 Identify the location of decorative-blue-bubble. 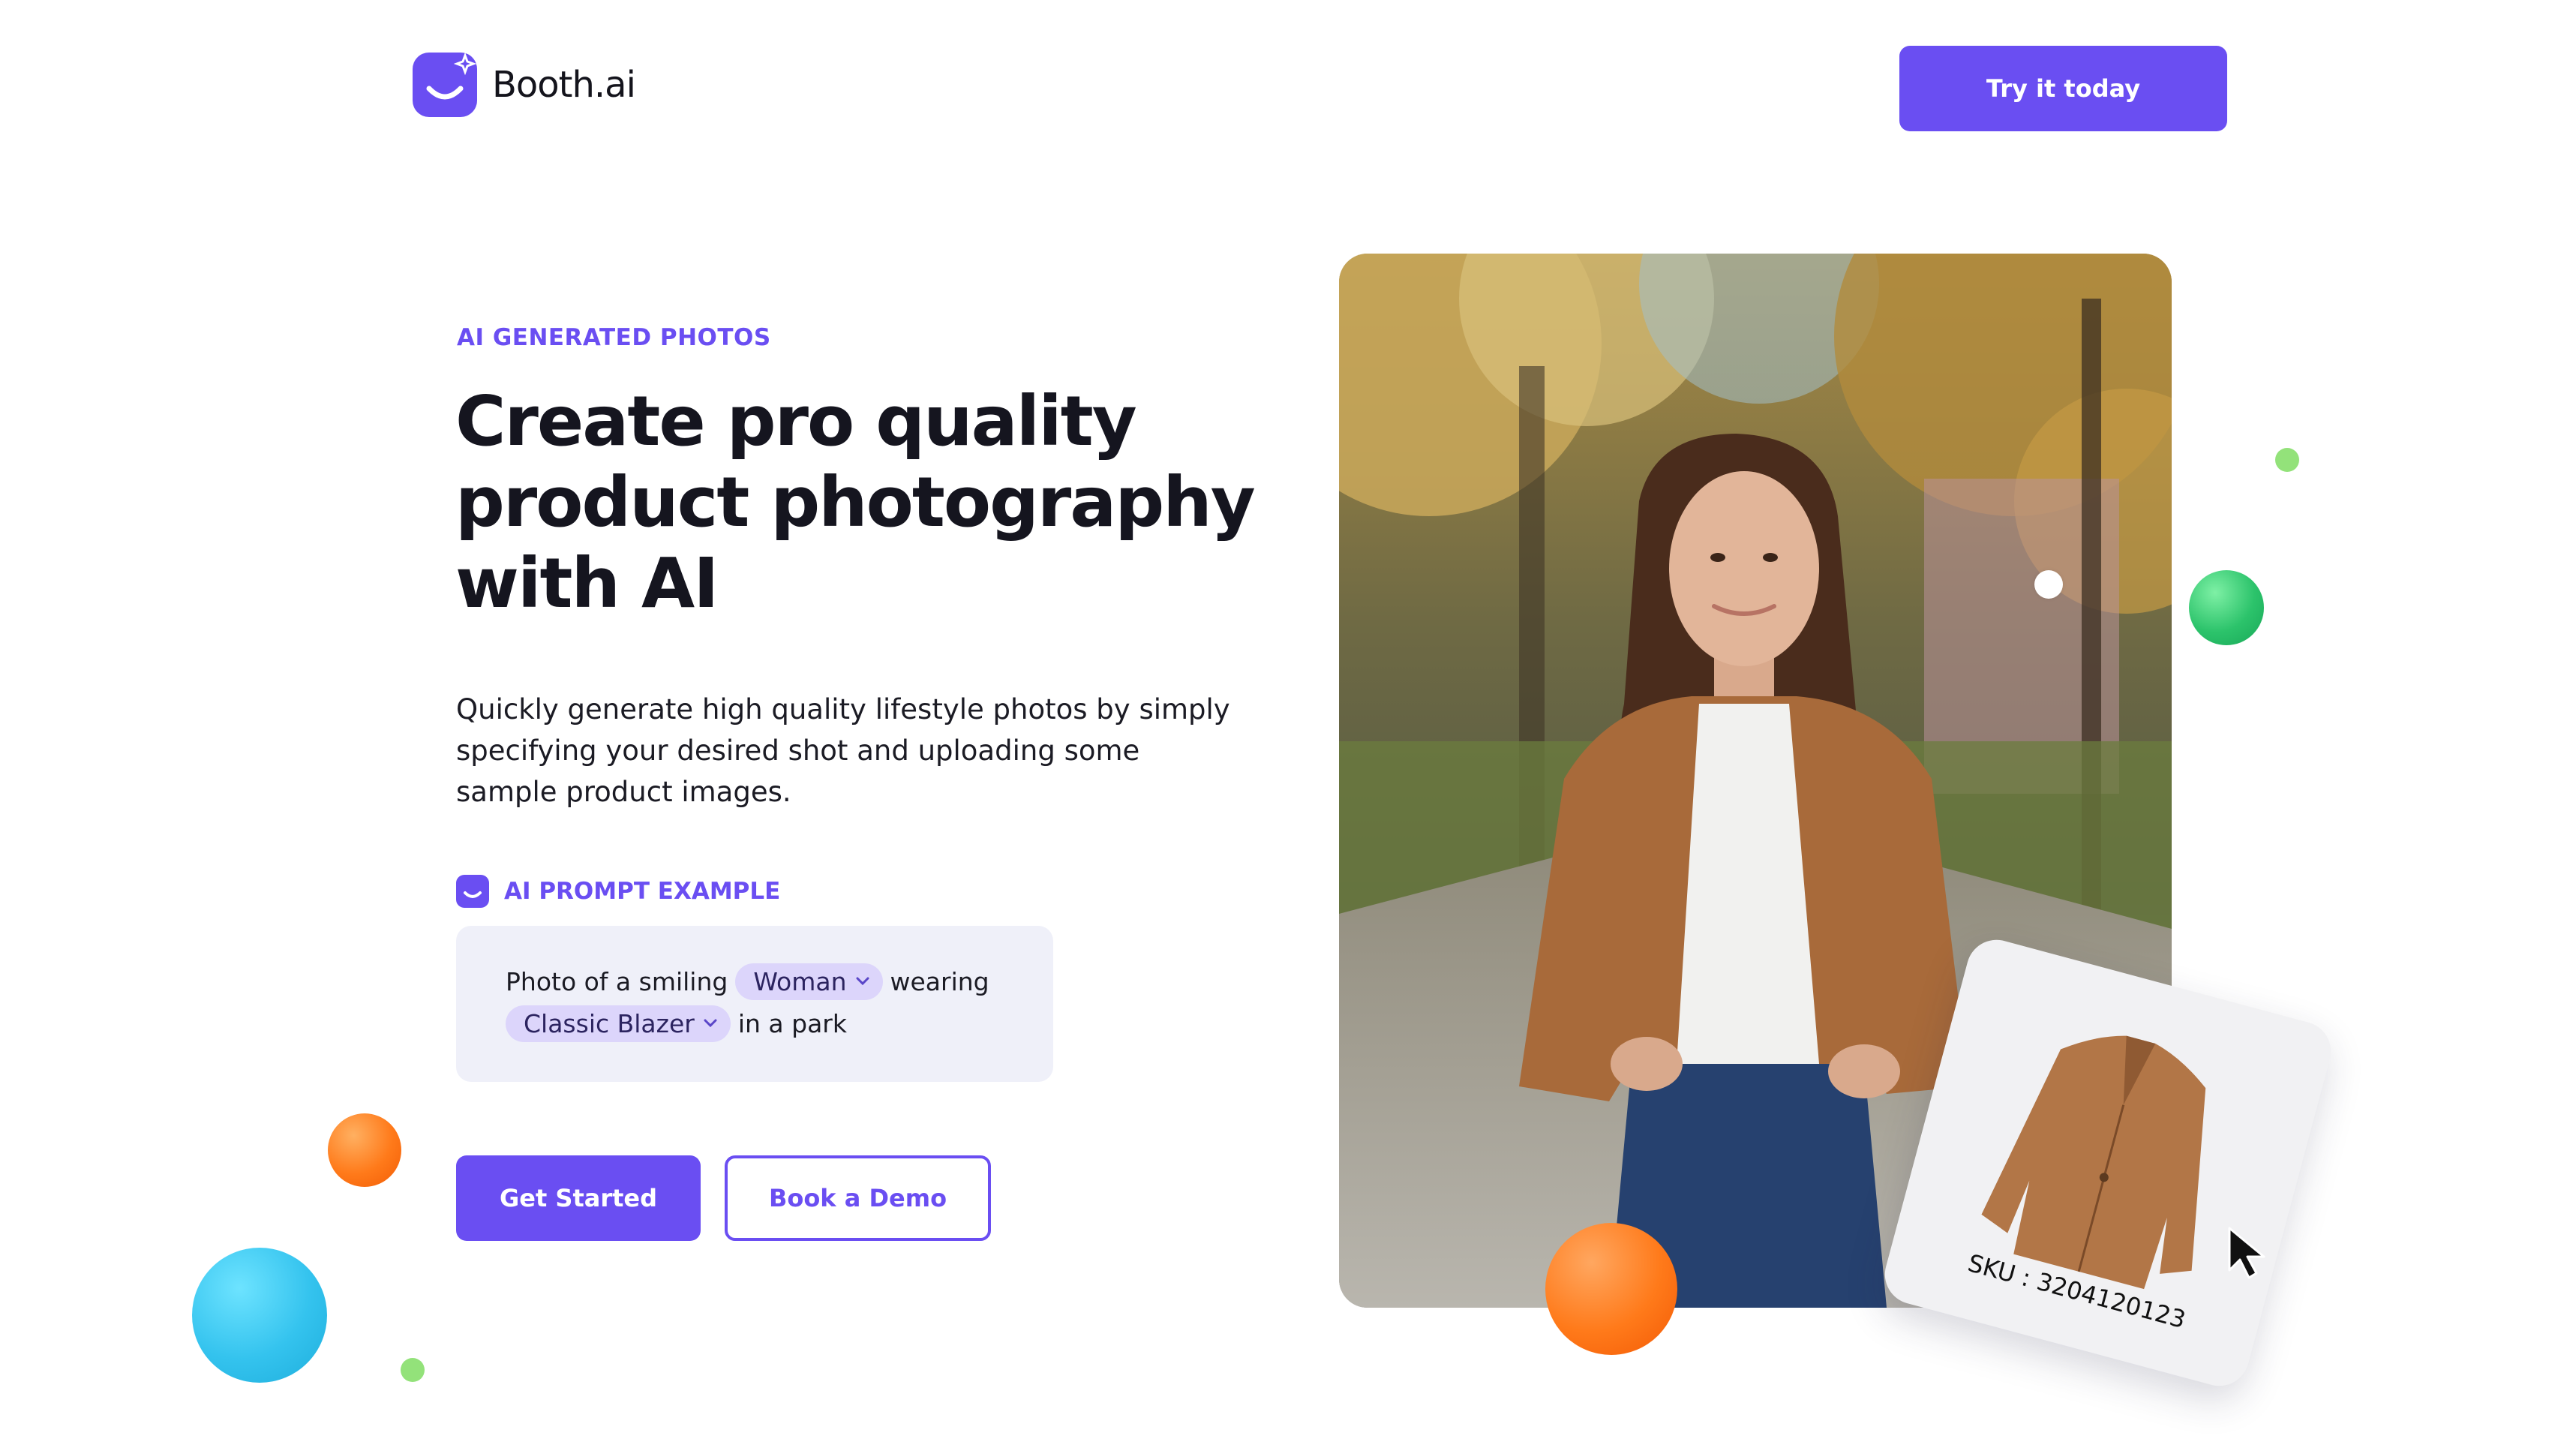
(259, 1315).